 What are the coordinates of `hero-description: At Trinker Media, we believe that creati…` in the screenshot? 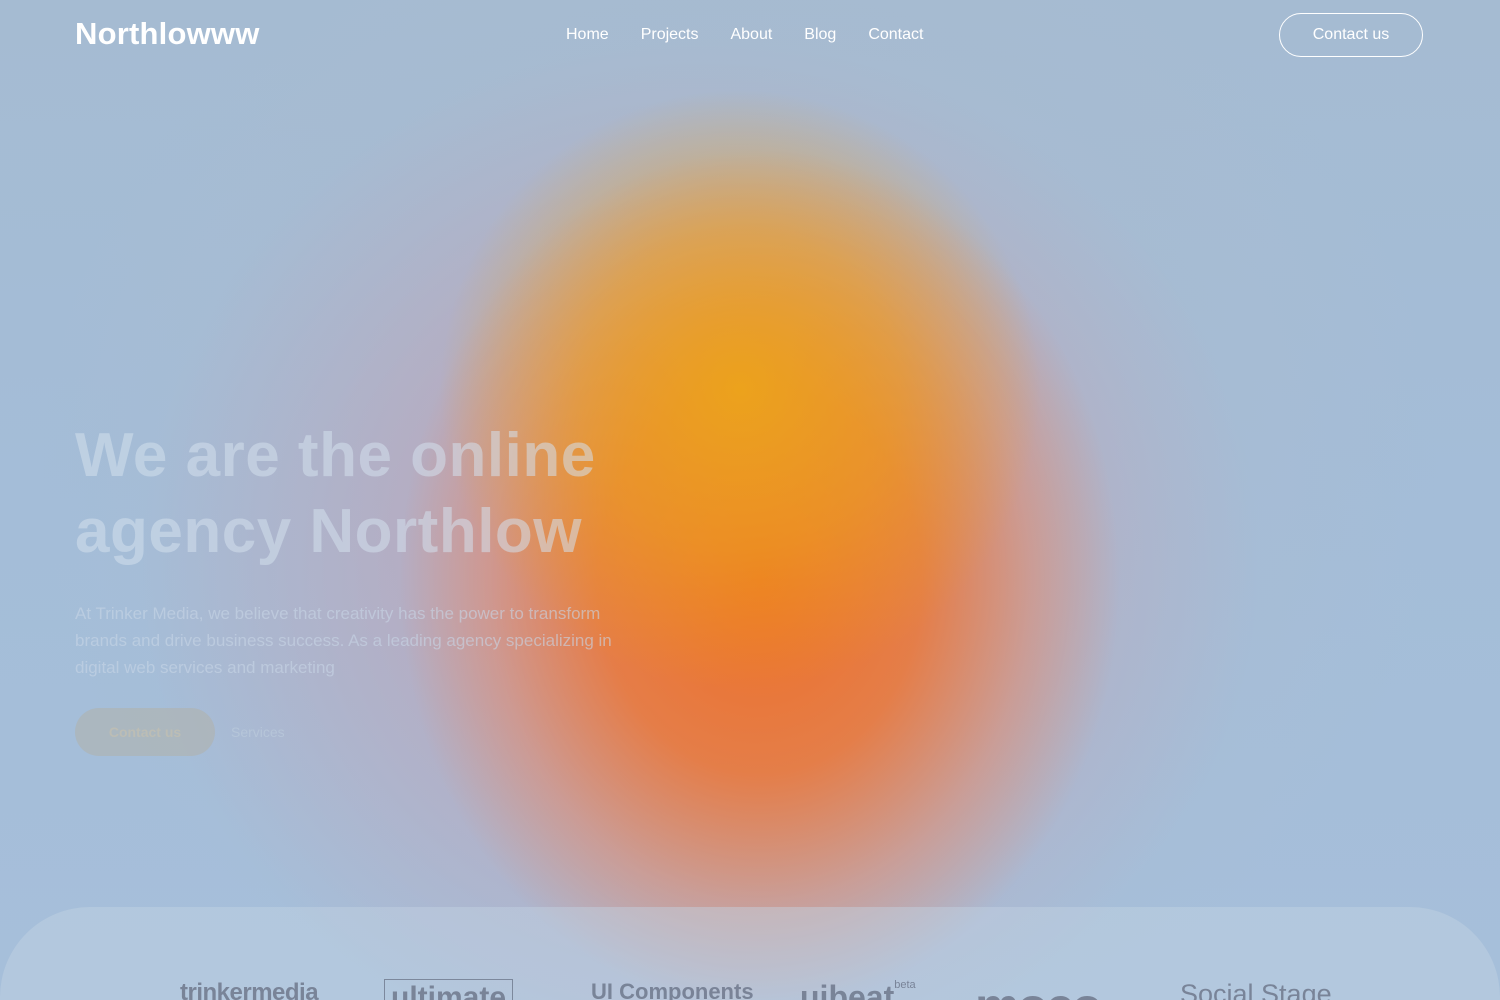 It's located at (343, 640).